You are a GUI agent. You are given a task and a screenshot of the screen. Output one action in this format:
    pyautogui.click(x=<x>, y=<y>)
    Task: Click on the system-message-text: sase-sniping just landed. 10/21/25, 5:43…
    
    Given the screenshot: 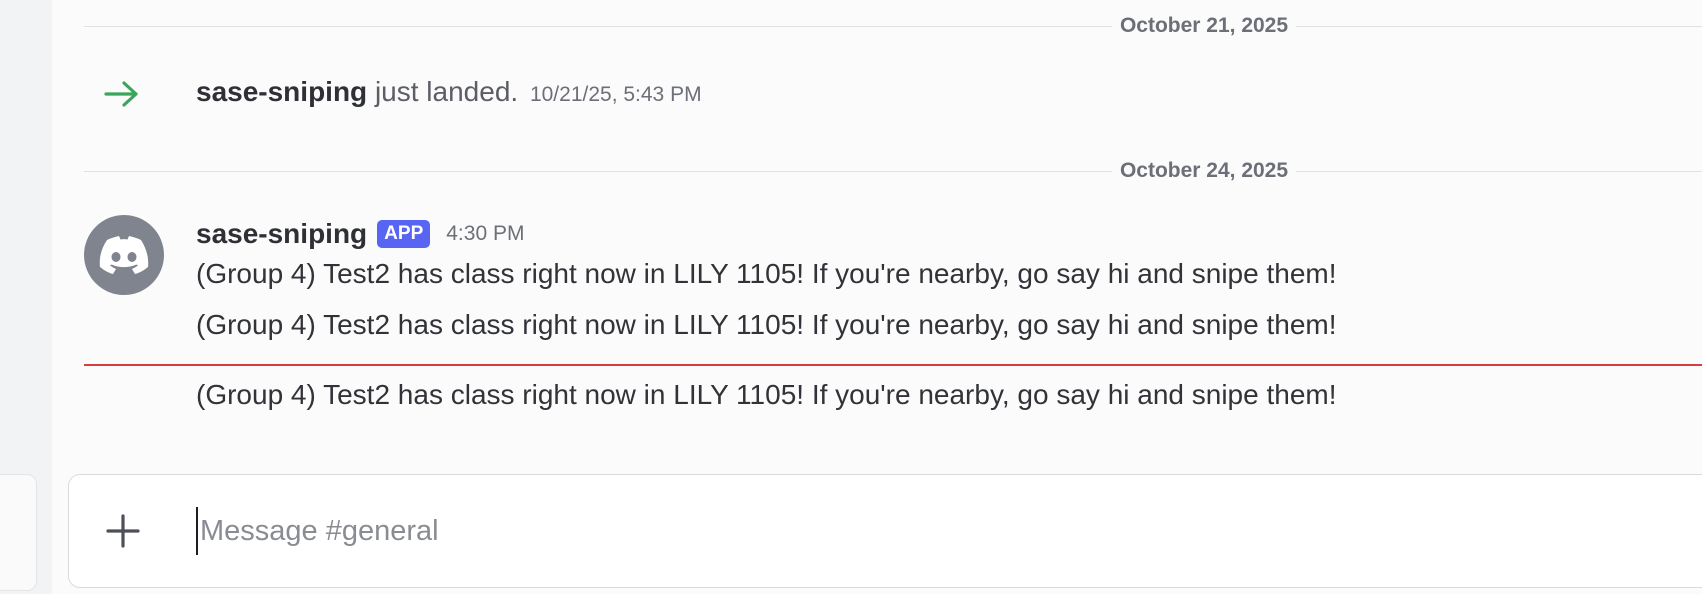 What is the action you would take?
    pyautogui.click(x=449, y=92)
    